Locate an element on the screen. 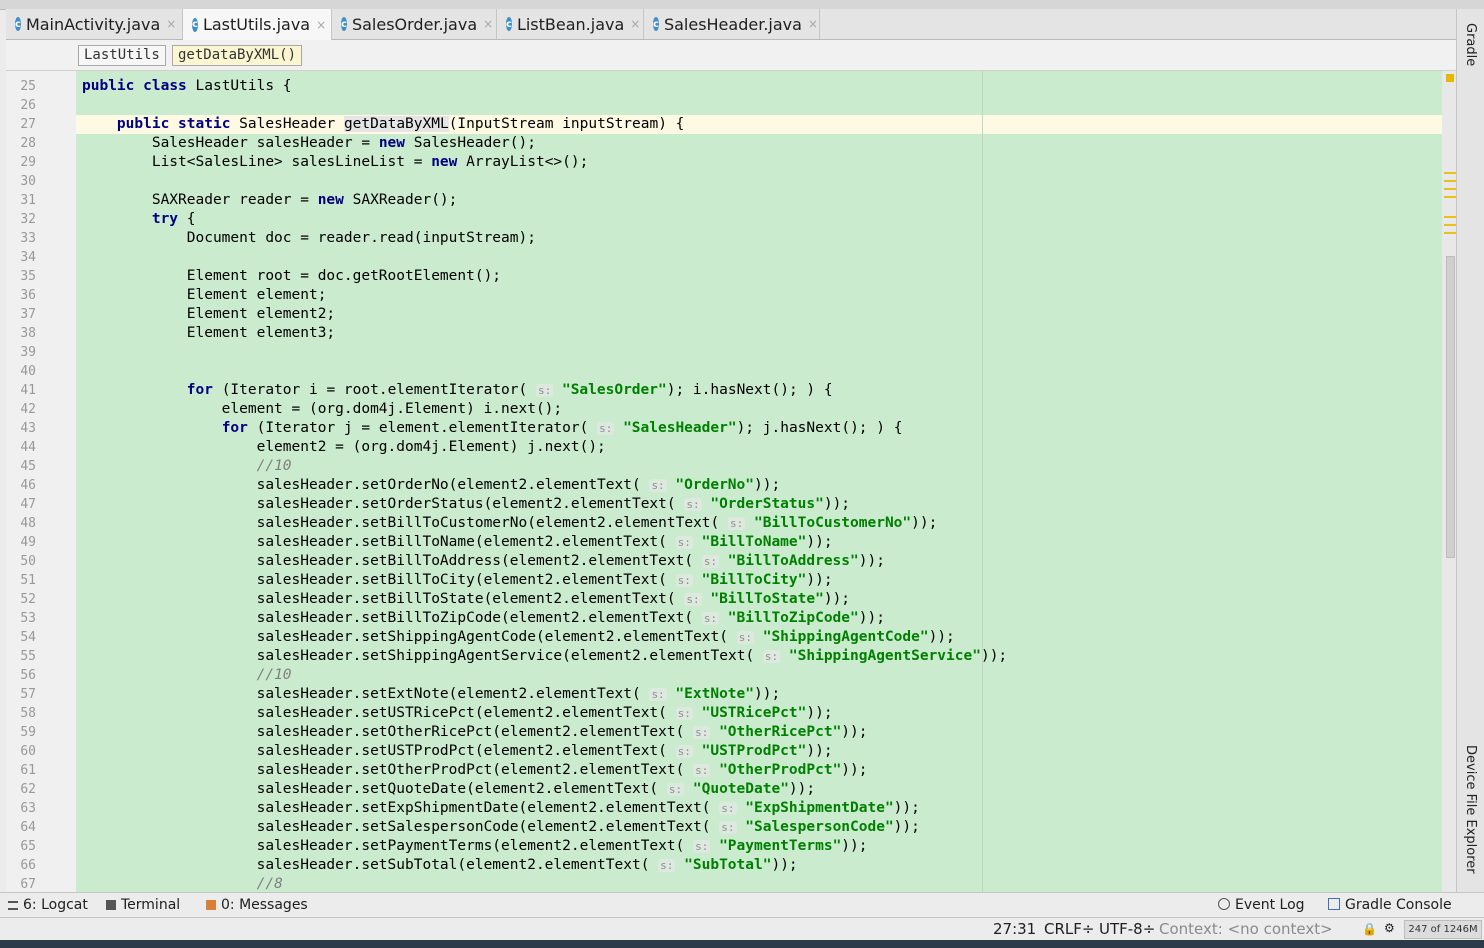 The height and width of the screenshot is (948, 1484). line-number: 53 is located at coordinates (28, 618).